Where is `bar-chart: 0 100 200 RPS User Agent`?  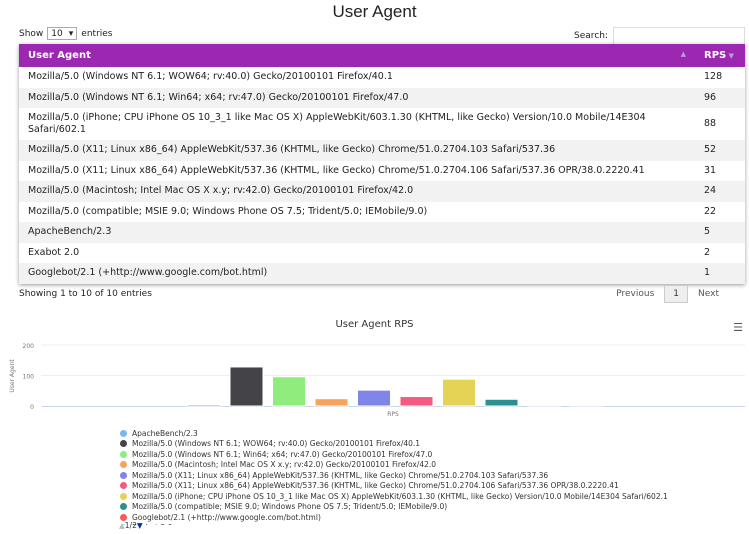 bar-chart: 0 100 200 RPS User Agent is located at coordinates (377, 380).